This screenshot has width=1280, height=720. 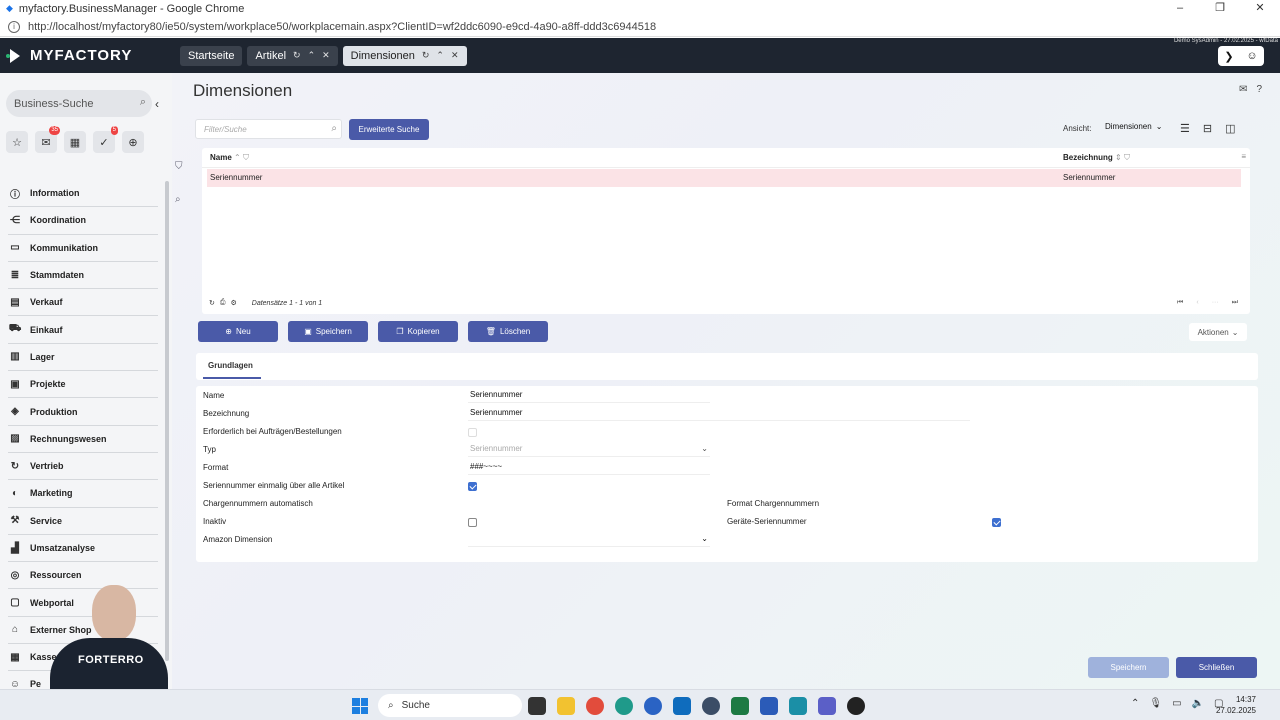 What do you see at coordinates (1180, 8) in the screenshot?
I see `minimize-button: –` at bounding box center [1180, 8].